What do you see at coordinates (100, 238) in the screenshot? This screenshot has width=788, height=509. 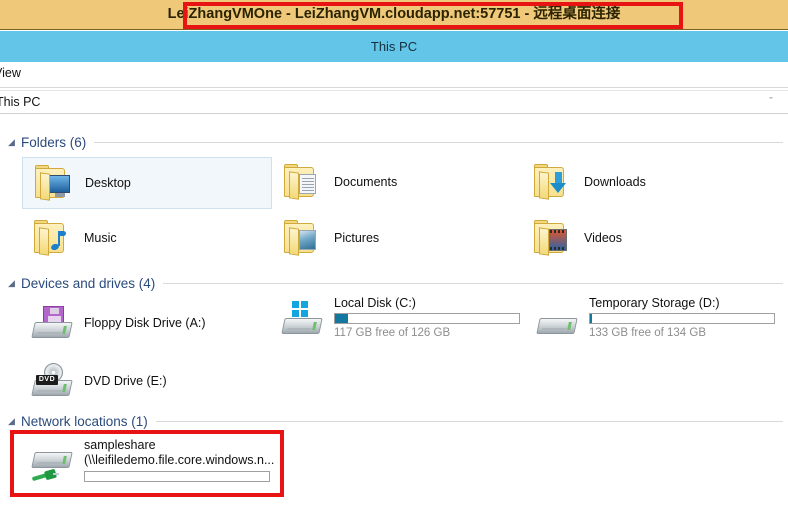 I see `list-item-label: Music` at bounding box center [100, 238].